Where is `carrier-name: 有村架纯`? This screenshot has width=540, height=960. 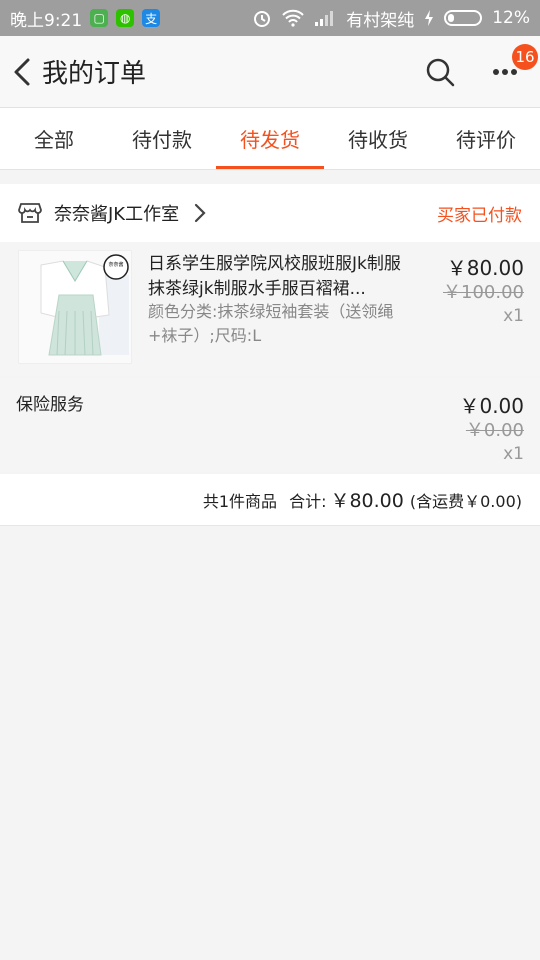
carrier-name: 有村架纯 is located at coordinates (380, 20).